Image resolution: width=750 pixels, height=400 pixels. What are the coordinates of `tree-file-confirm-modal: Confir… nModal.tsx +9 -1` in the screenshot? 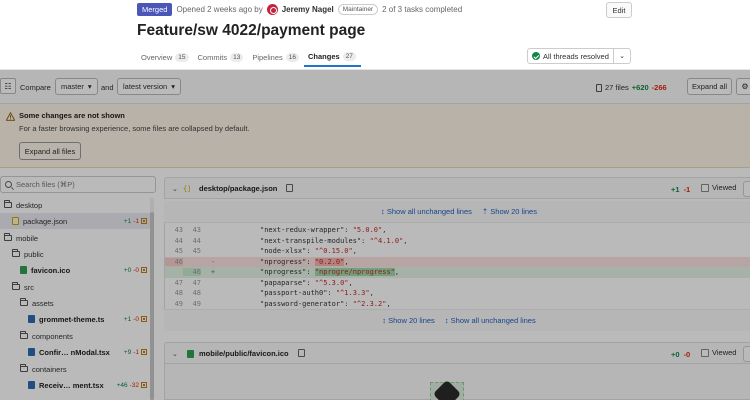 It's located at (75, 352).